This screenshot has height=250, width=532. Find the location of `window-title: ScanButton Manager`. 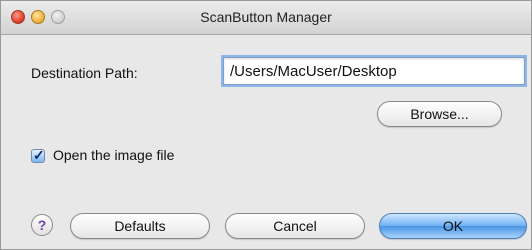

window-title: ScanButton Manager is located at coordinates (266, 17).